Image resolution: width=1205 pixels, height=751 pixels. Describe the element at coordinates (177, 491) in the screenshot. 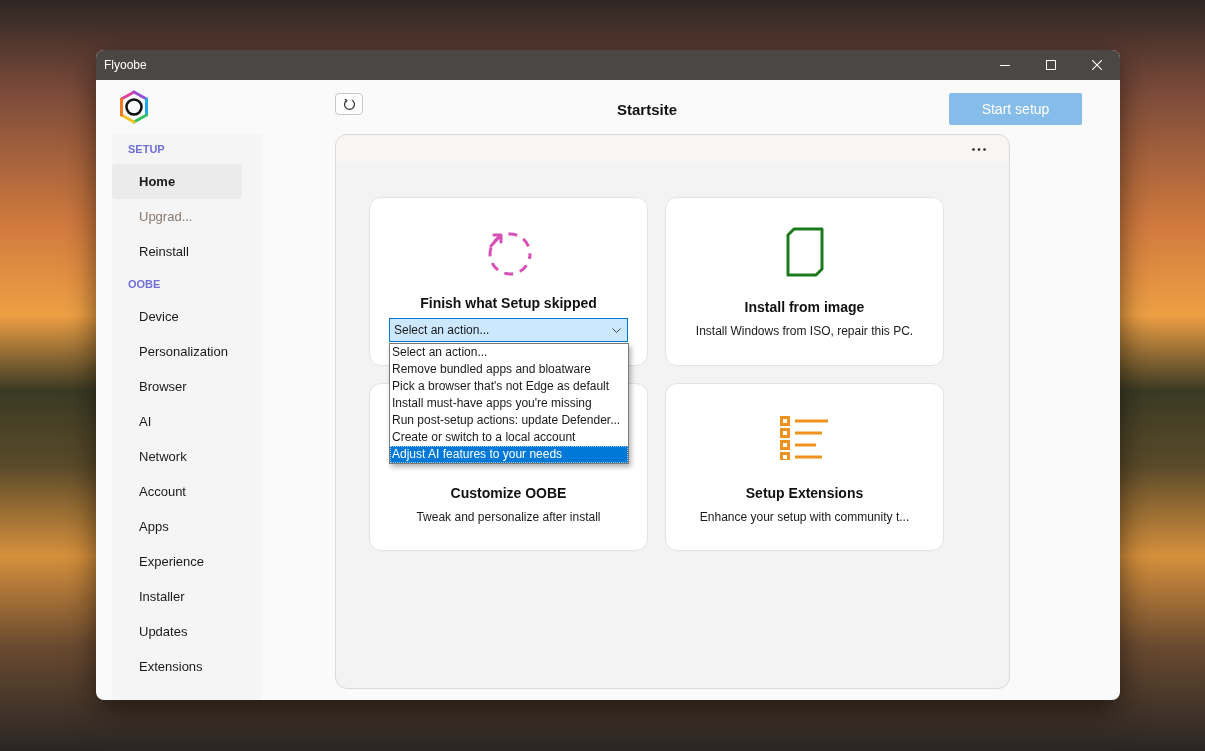

I see `sidebar-item: Account` at that location.